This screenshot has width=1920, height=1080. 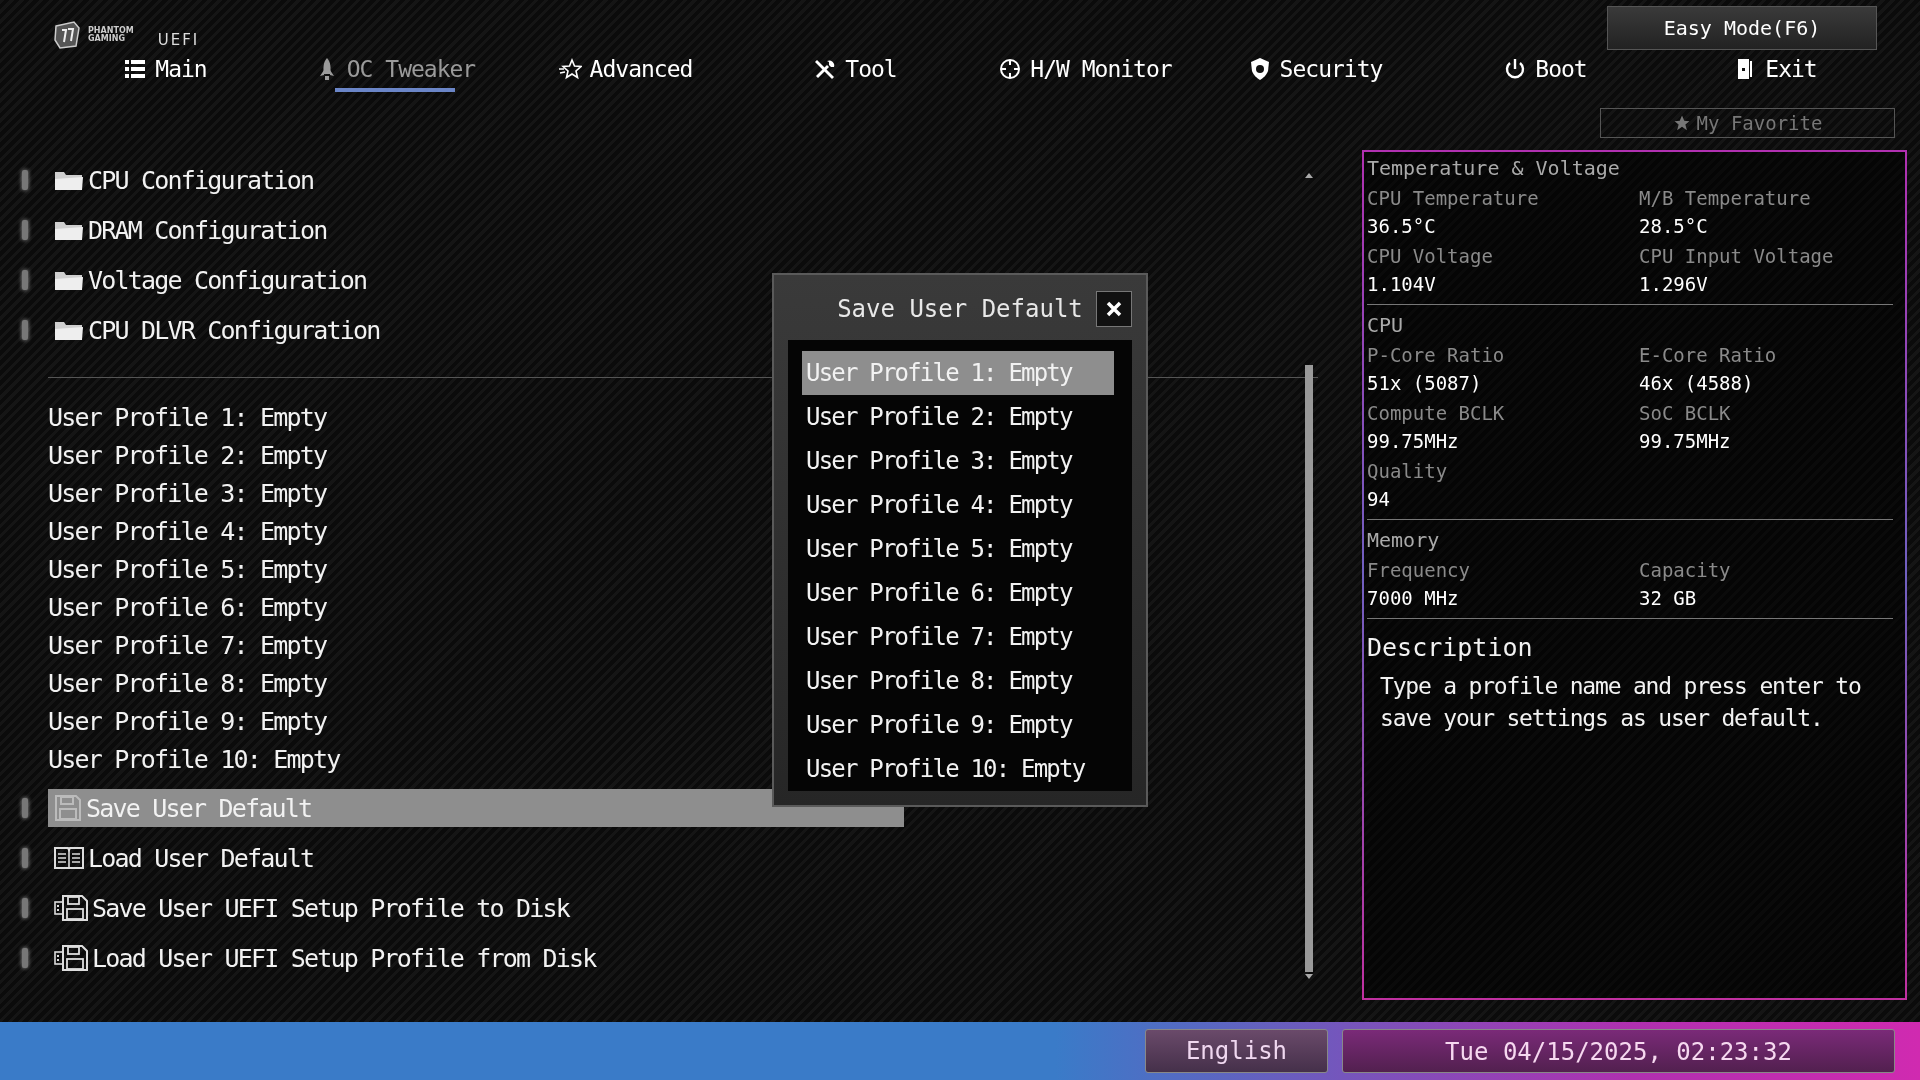 What do you see at coordinates (1685, 413) in the screenshot?
I see `field-label: SoC BCLK` at bounding box center [1685, 413].